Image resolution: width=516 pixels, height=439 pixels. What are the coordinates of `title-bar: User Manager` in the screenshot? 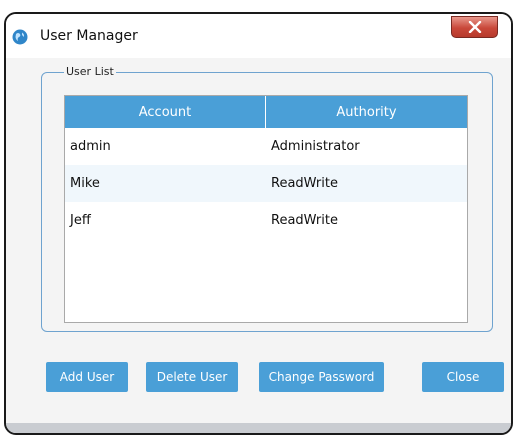 It's located at (258, 36).